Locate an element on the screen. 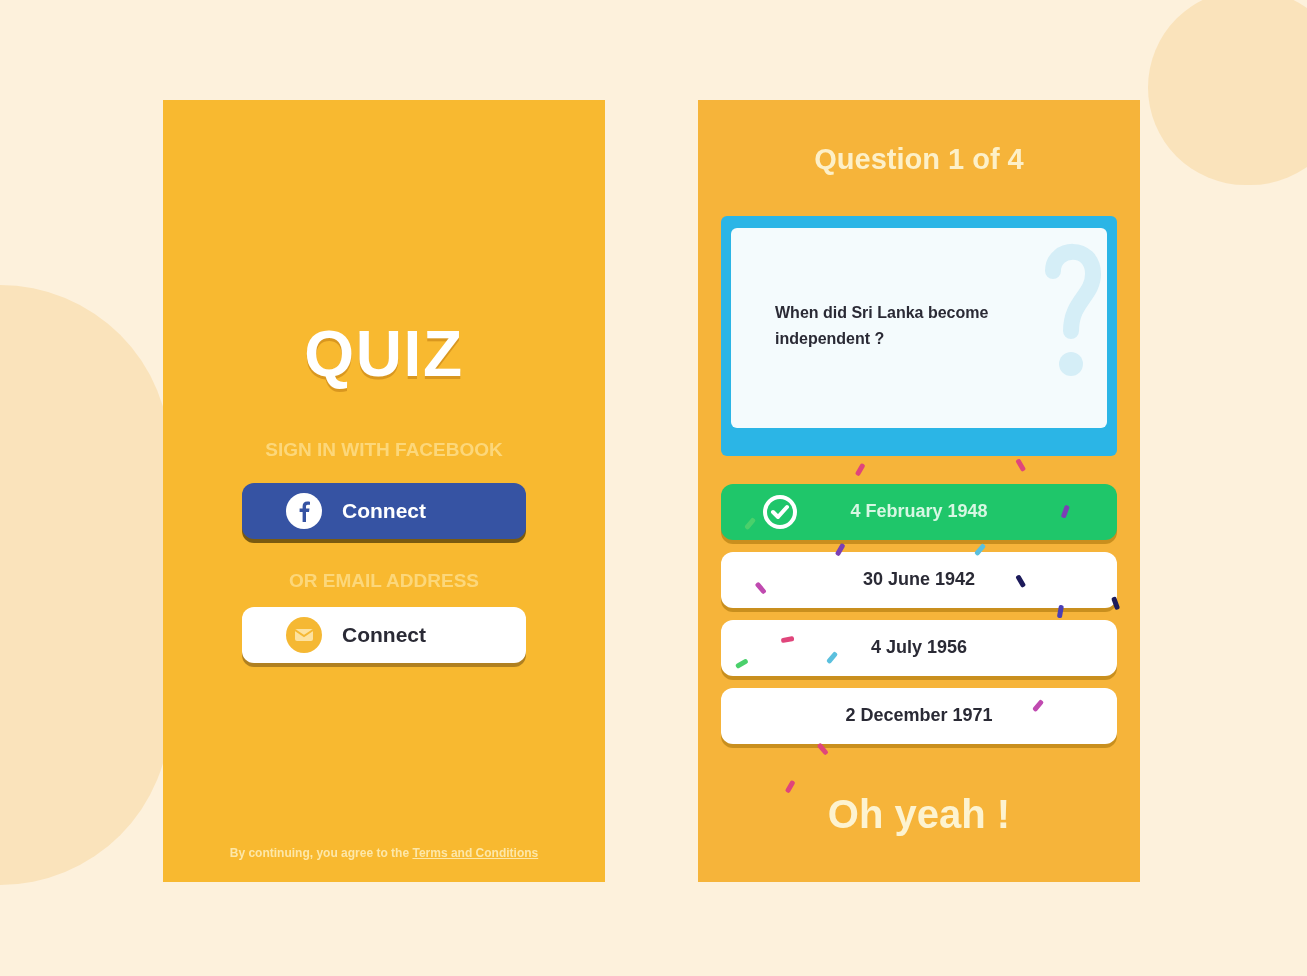 The width and height of the screenshot is (1307, 976). envelope-icon is located at coordinates (304, 635).